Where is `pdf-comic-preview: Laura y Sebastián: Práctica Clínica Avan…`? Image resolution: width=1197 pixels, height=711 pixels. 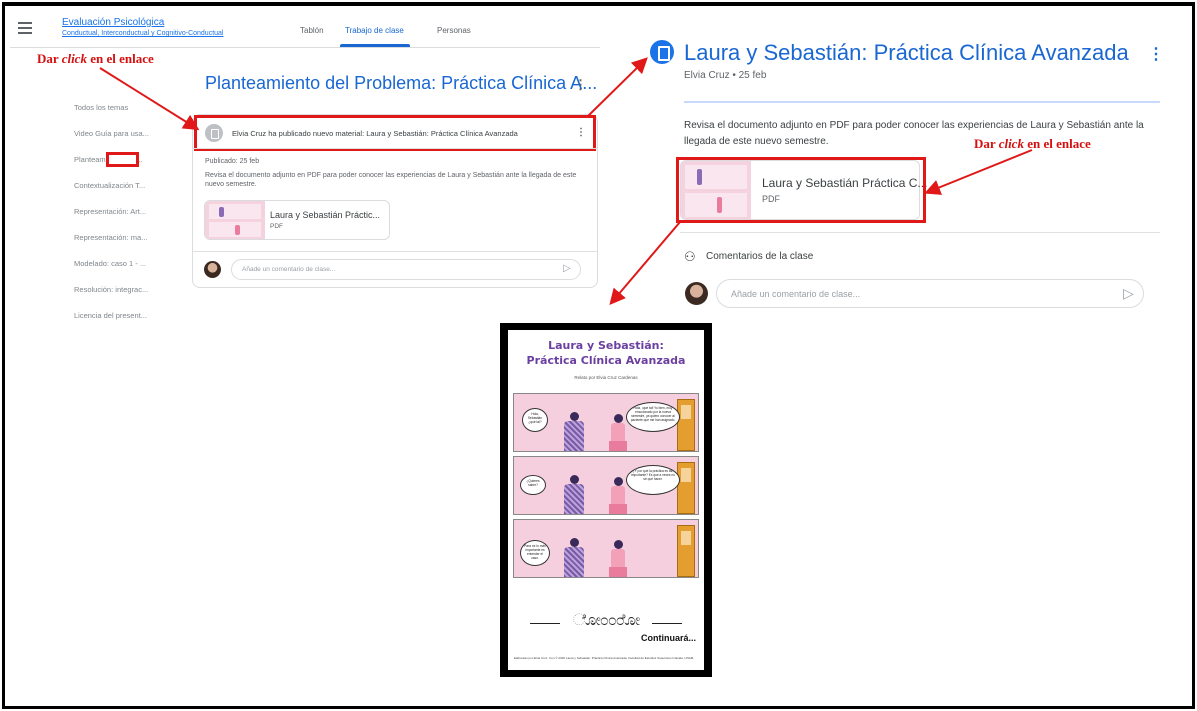
pdf-comic-preview: Laura y Sebastián: Práctica Clínica Avan… is located at coordinates (606, 500).